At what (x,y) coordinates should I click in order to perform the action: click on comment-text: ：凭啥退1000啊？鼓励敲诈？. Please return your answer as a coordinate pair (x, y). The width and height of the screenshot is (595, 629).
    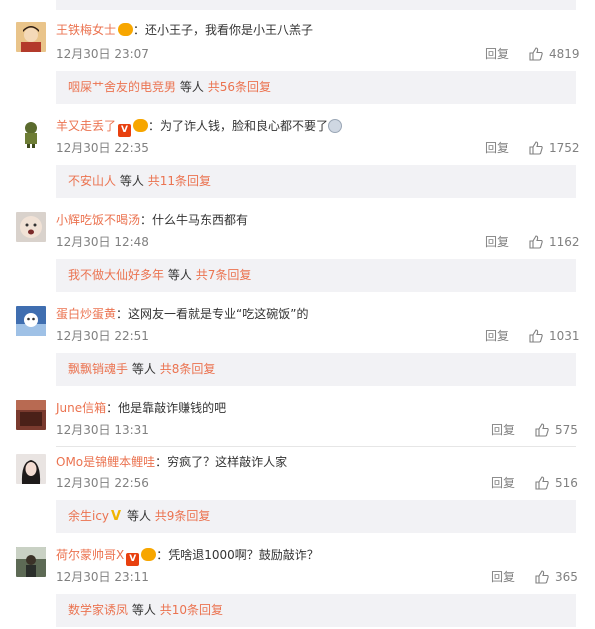
    Looking at the image, I should click on (237, 555).